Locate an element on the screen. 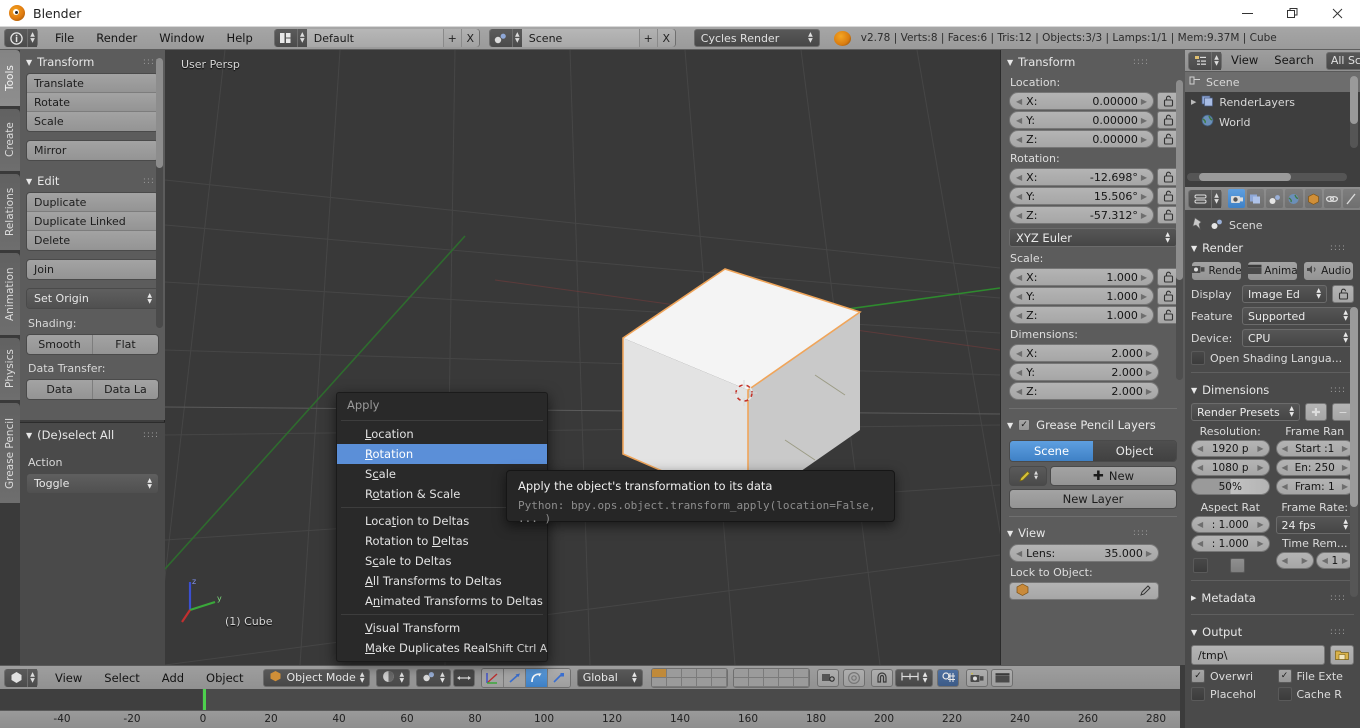 The width and height of the screenshot is (1360, 728). timeline-playhead is located at coordinates (204, 699).